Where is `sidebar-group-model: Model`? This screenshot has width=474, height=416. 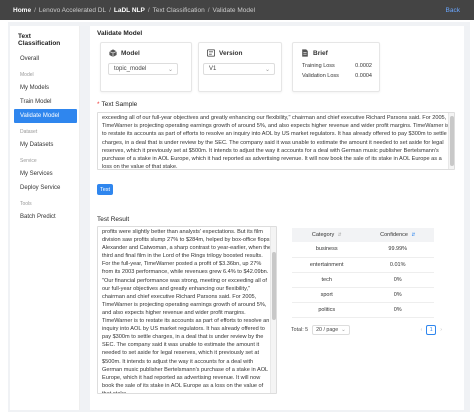
sidebar-group-model: Model is located at coordinates (27, 75).